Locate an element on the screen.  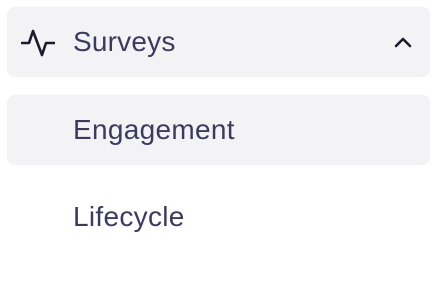
nav-item-label: Engagement is located at coordinates (154, 129).